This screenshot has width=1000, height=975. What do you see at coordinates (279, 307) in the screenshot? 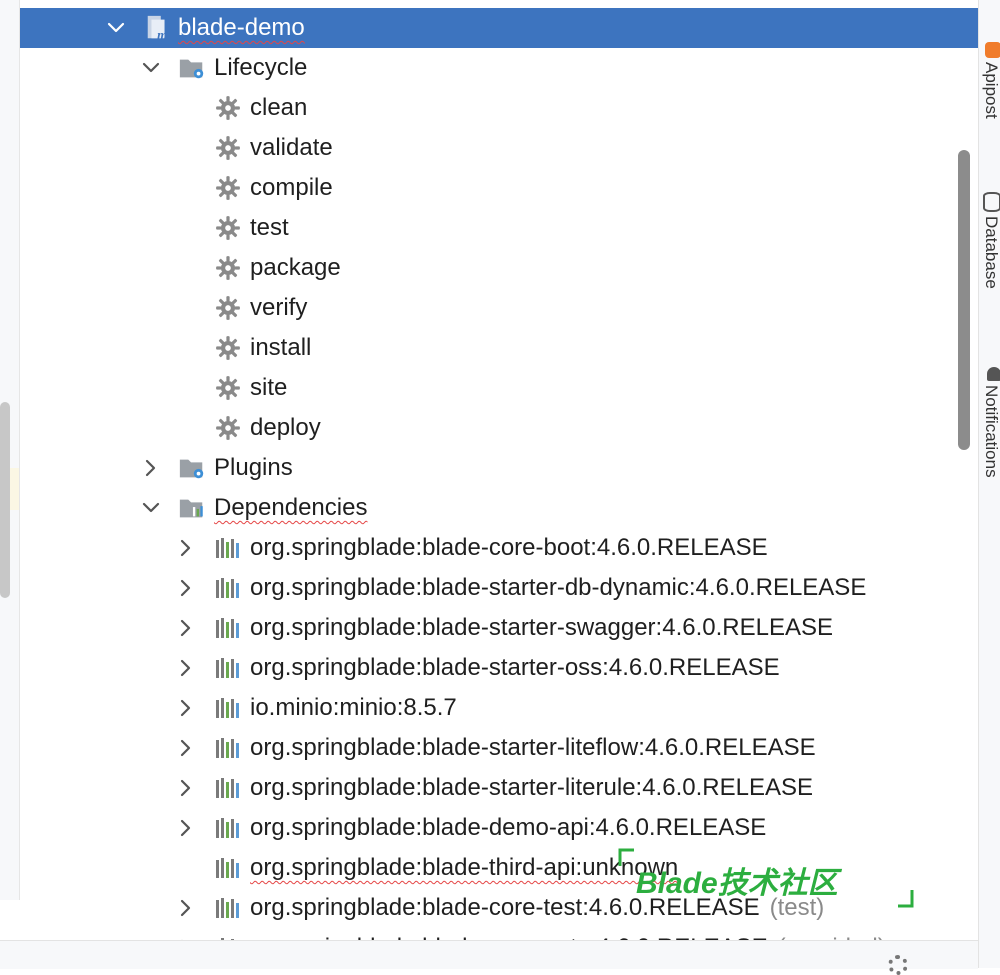
I see `lifecycle-item-label: verify` at bounding box center [279, 307].